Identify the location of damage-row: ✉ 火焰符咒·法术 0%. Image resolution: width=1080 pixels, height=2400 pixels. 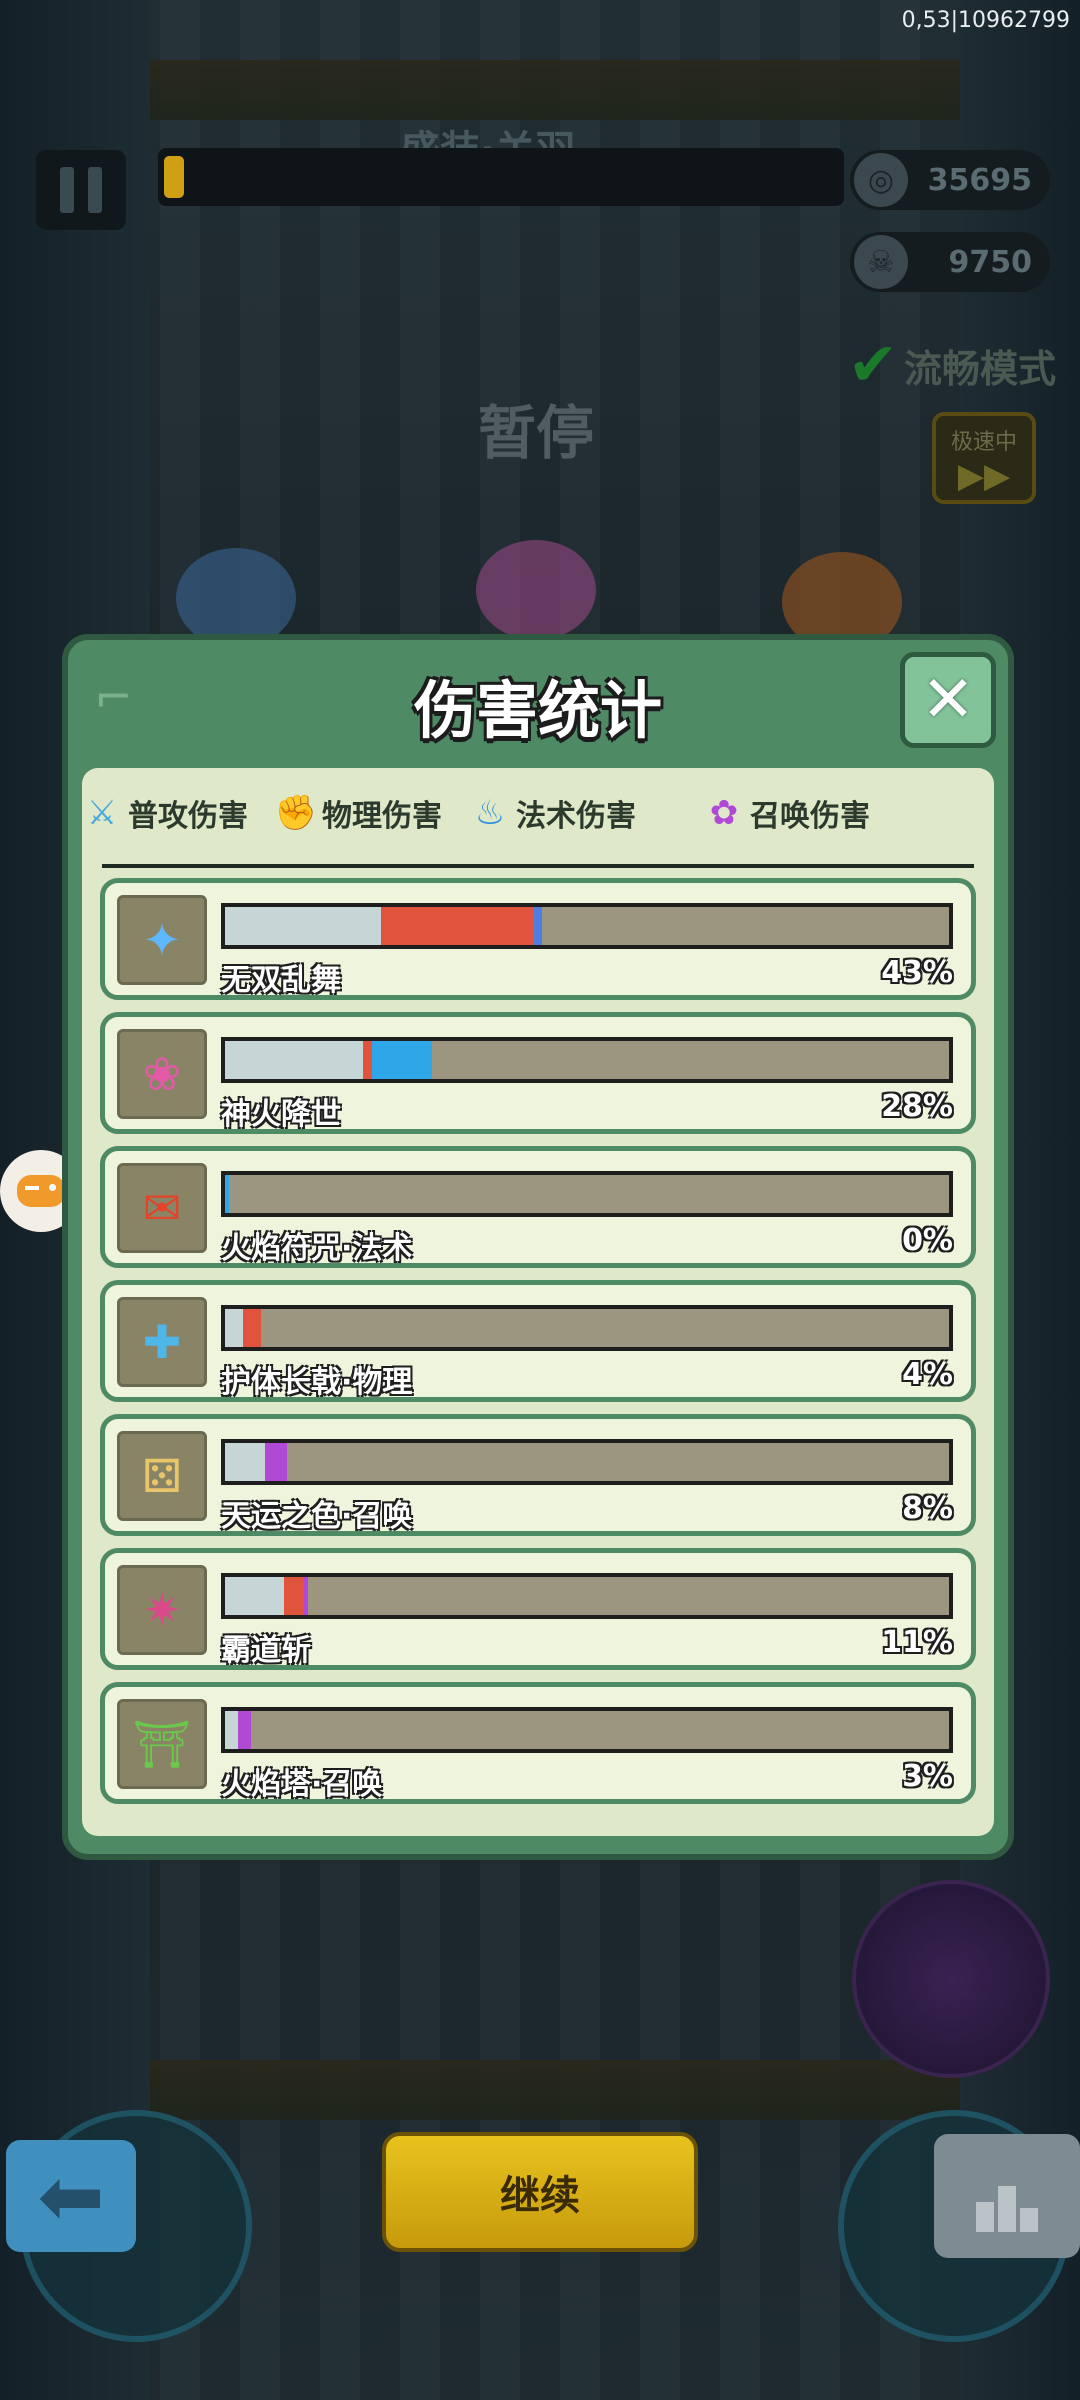
(538, 1207).